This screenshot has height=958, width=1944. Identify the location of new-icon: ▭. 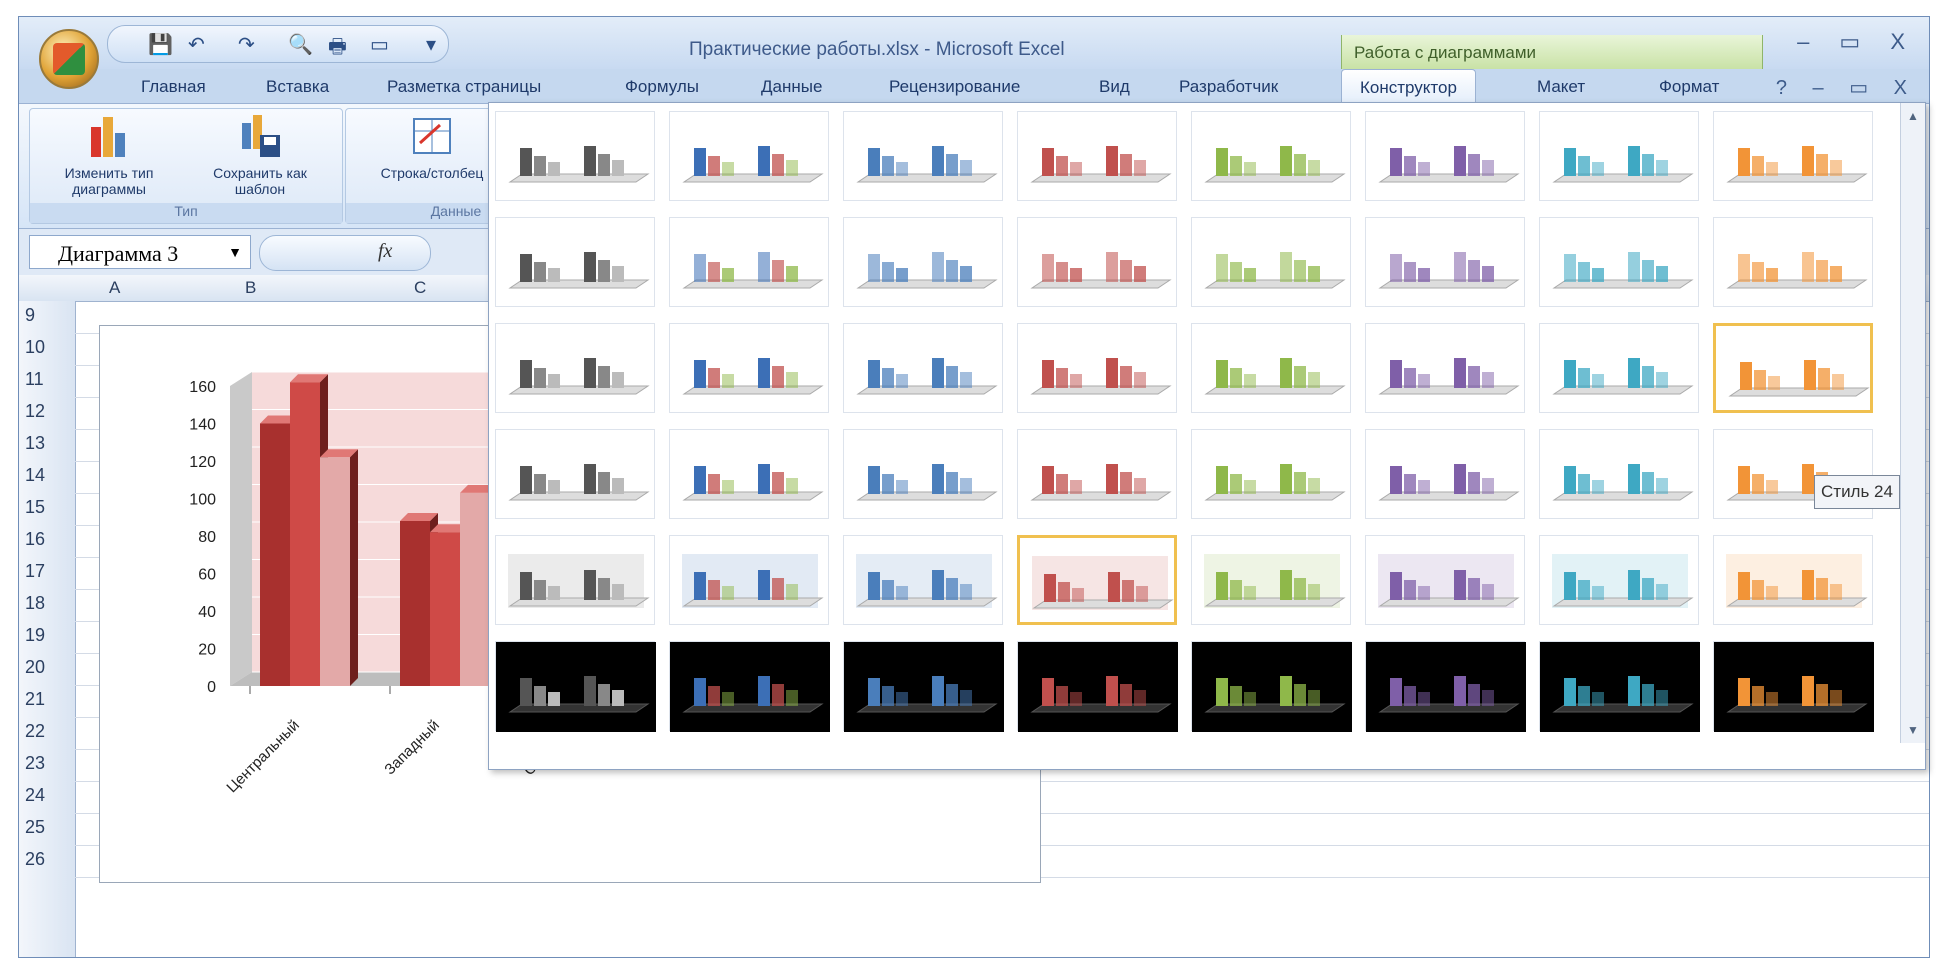
(379, 44).